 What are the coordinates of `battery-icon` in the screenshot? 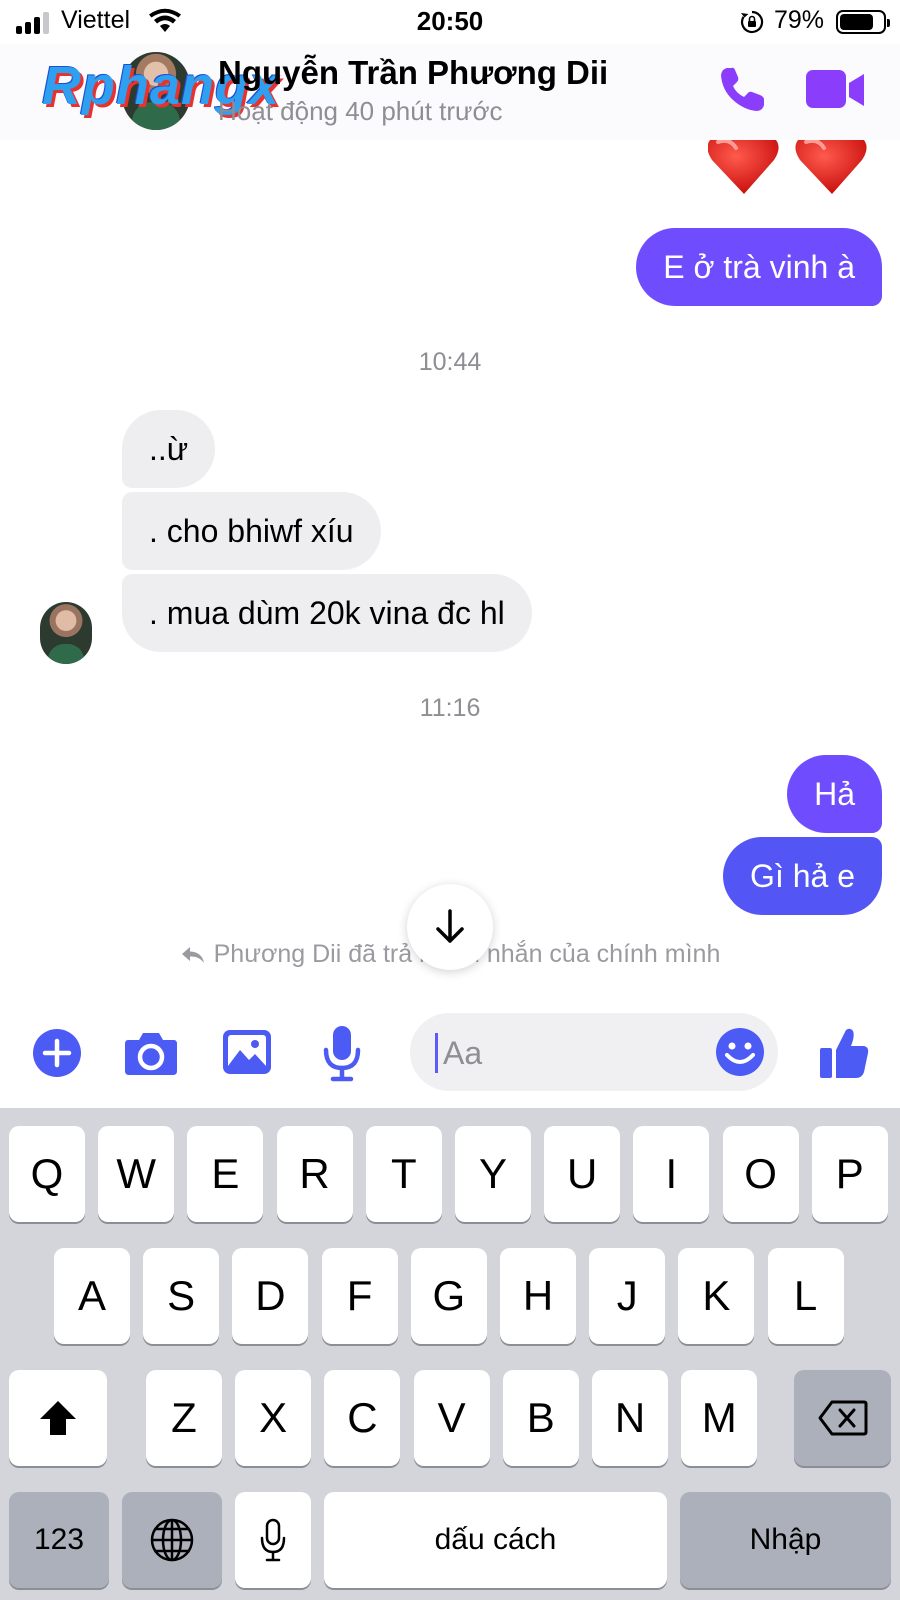 It's located at (863, 22).